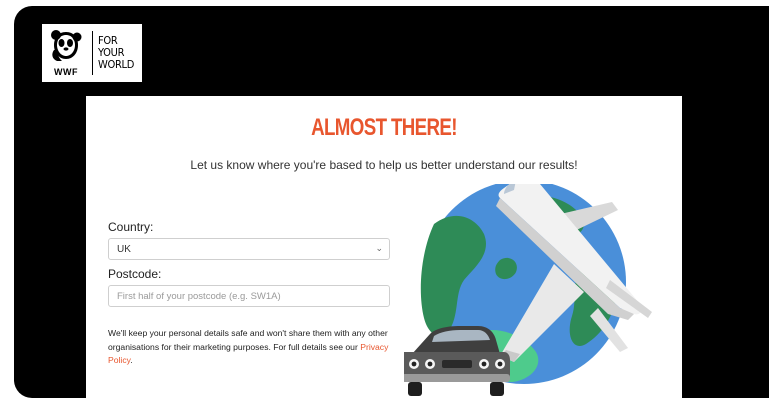 The width and height of the screenshot is (769, 406). I want to click on page-title: ALMOST THERE!, so click(384, 127).